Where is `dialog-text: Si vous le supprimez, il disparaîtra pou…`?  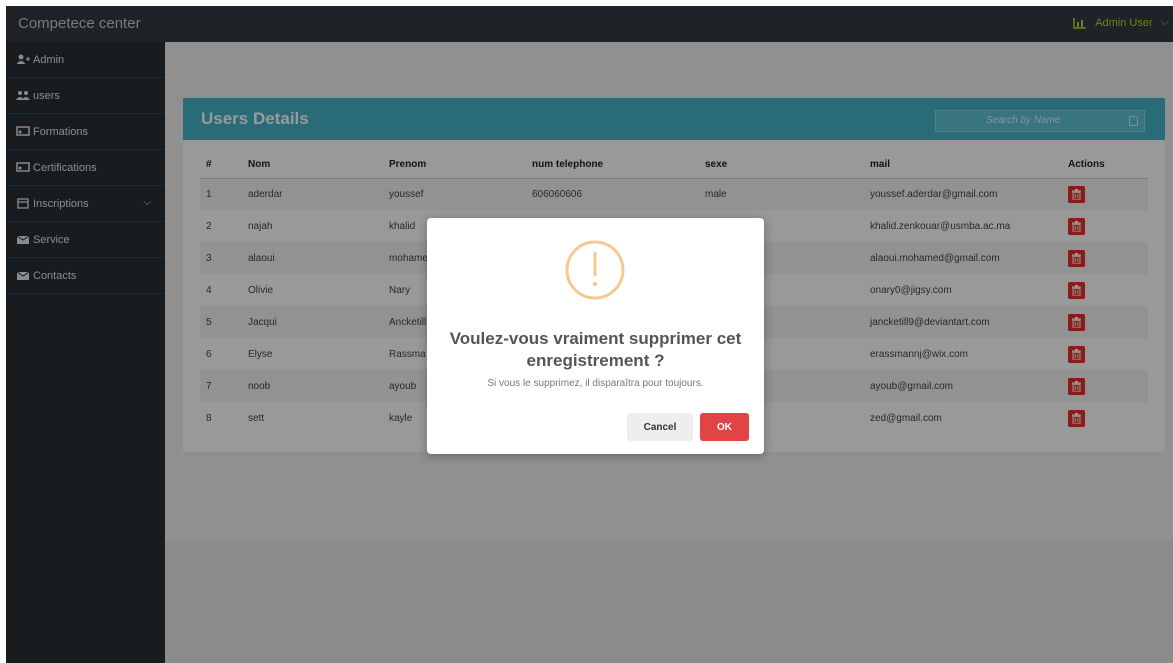 dialog-text: Si vous le supprimez, il disparaîtra pou… is located at coordinates (595, 383).